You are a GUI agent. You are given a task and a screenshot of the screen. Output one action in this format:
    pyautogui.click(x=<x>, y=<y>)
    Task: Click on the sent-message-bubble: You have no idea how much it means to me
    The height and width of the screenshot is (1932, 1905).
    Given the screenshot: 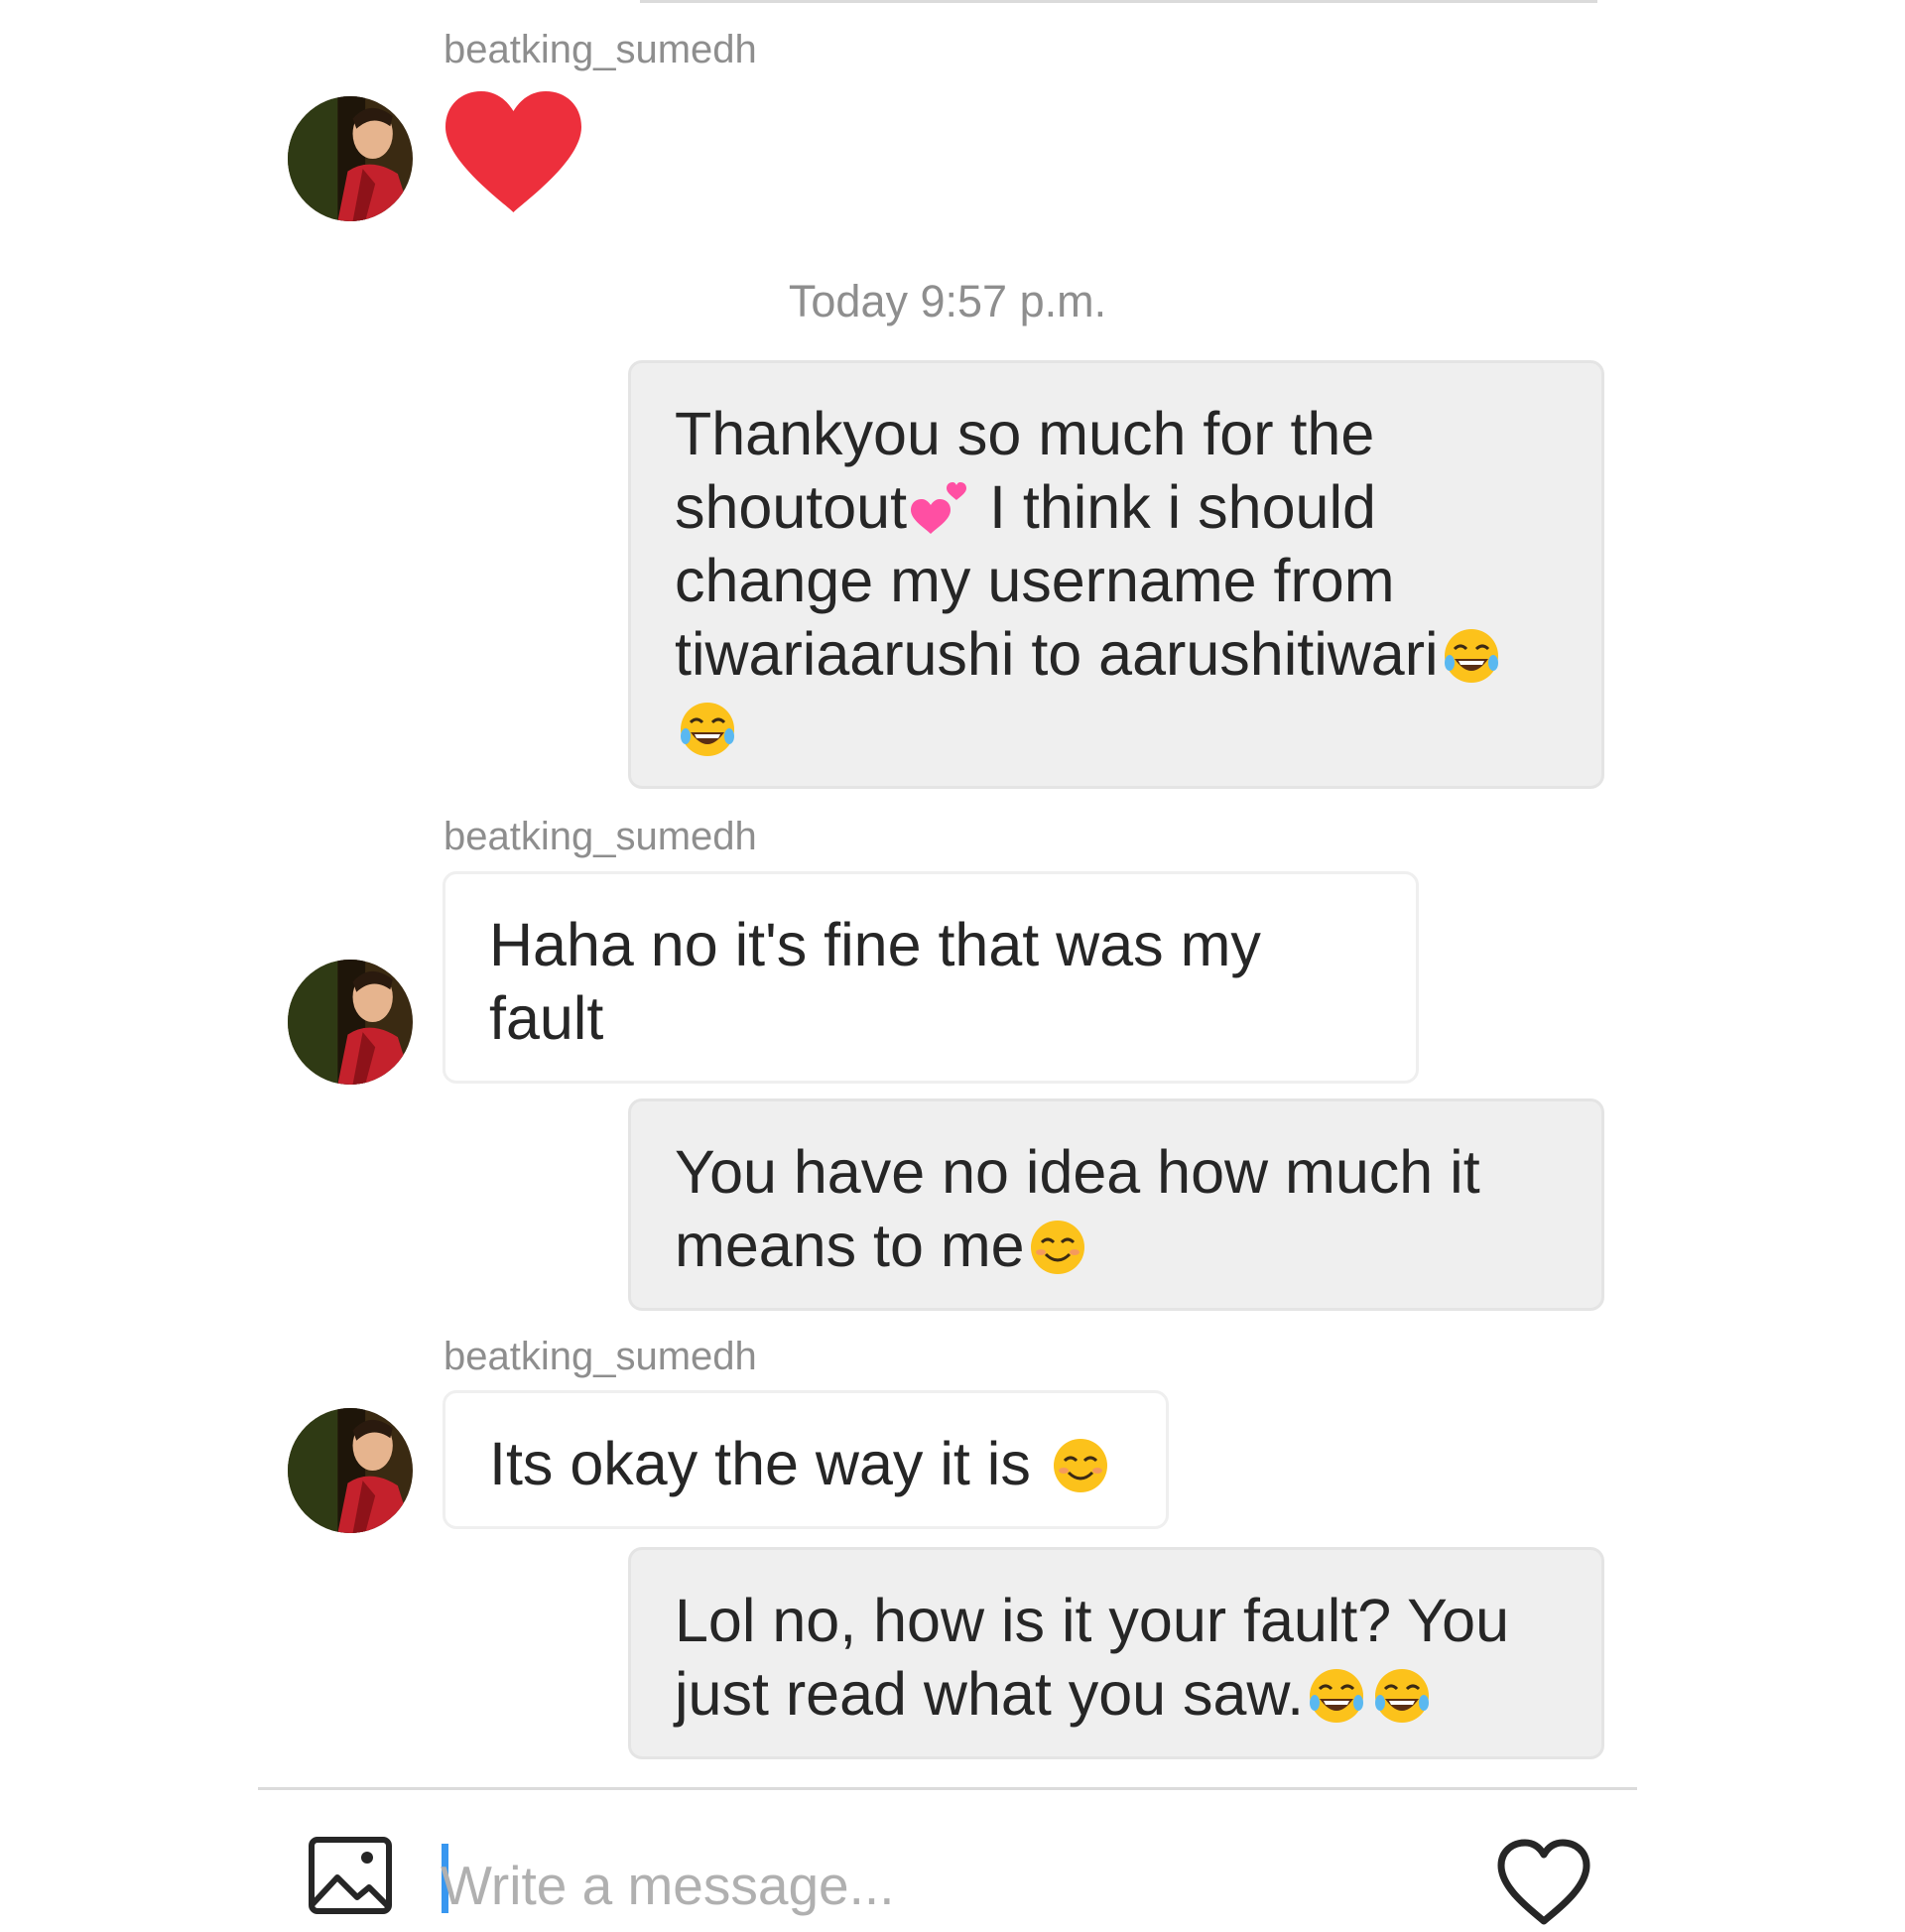 What is the action you would take?
    pyautogui.click(x=1116, y=1205)
    